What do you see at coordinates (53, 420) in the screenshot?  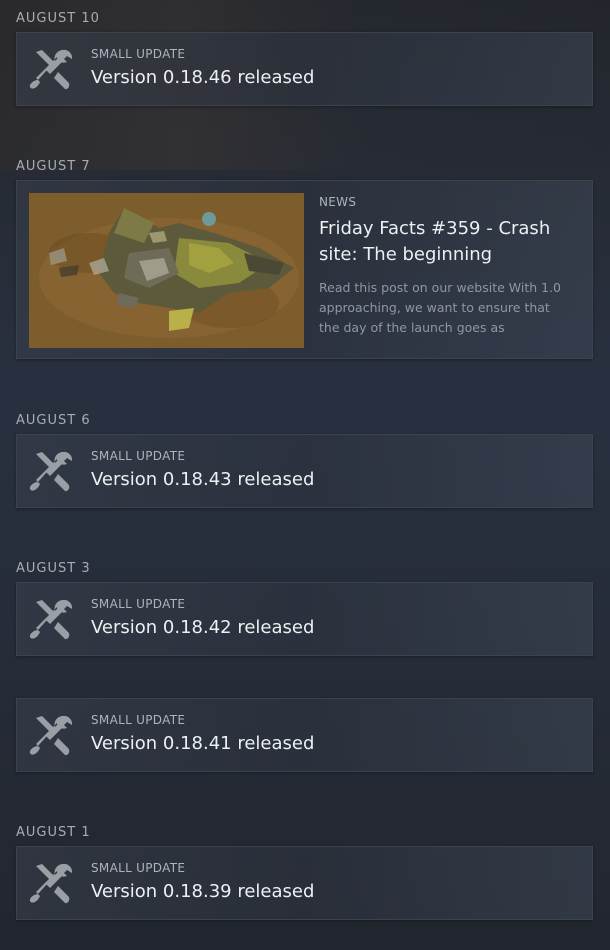 I see `date-label: AUGUST 6` at bounding box center [53, 420].